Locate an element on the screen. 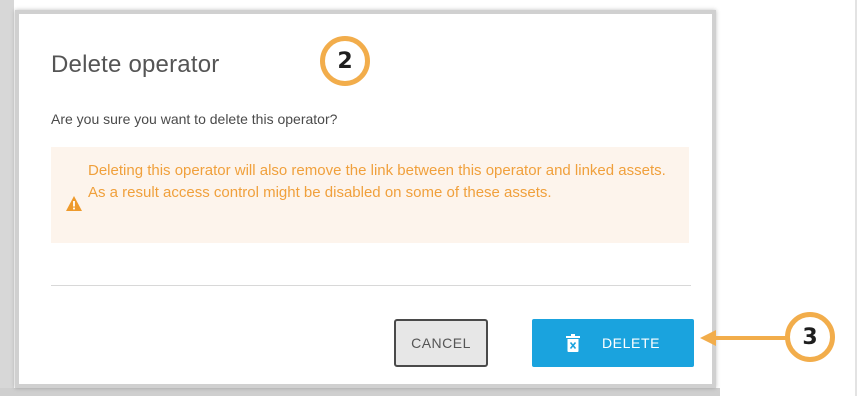 The height and width of the screenshot is (396, 861). callout-3-number: 3 is located at coordinates (810, 337).